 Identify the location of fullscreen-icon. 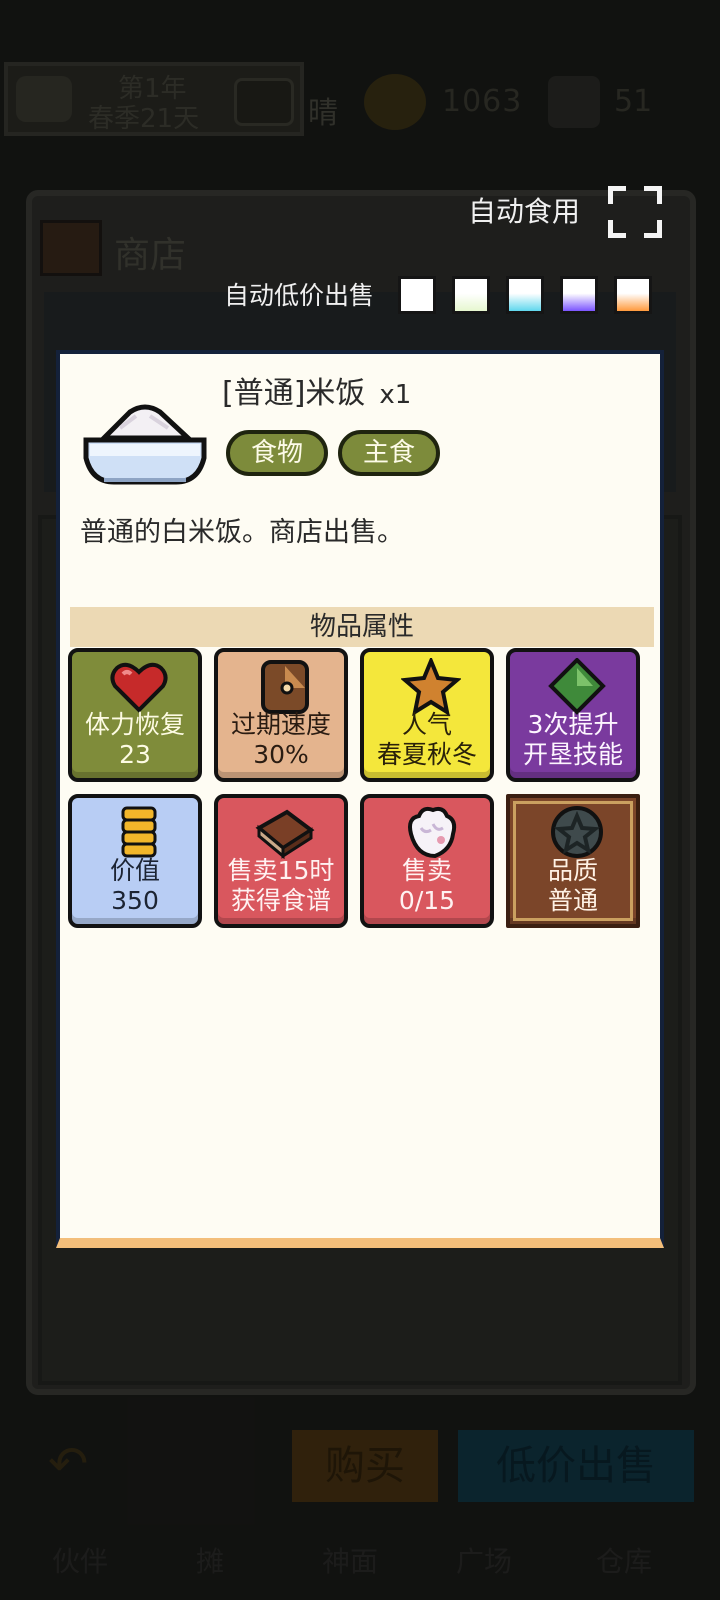
(635, 212).